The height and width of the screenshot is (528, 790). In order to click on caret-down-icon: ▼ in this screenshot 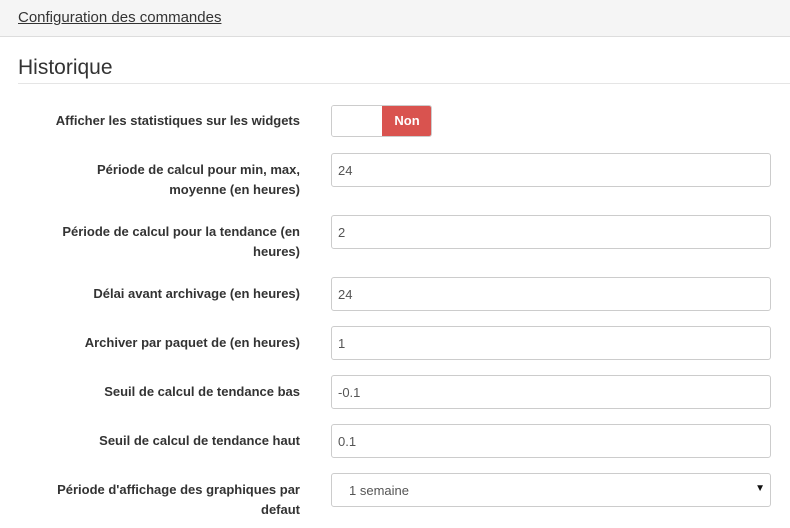, I will do `click(760, 488)`.